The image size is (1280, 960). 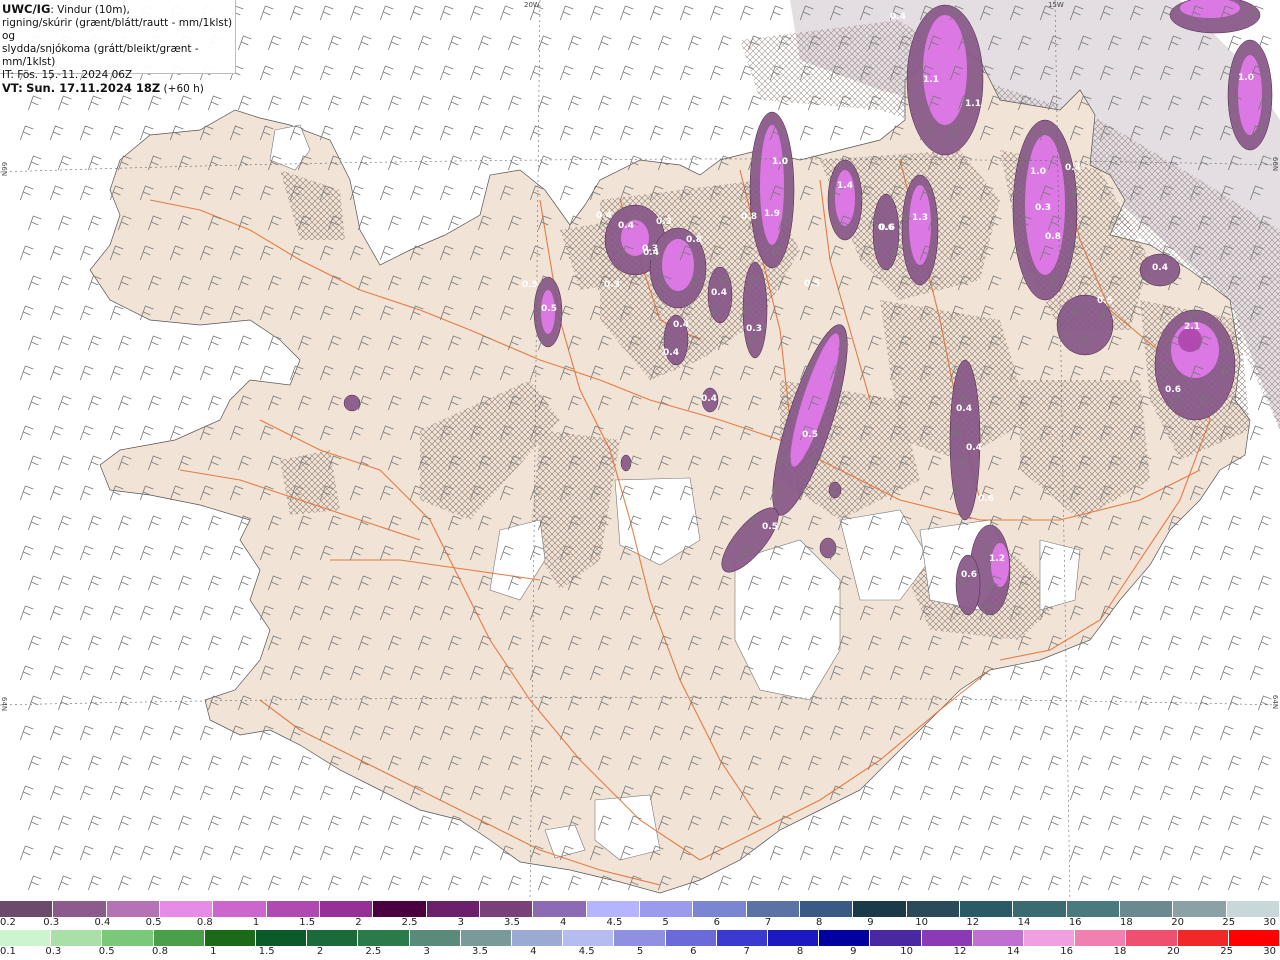 I want to click on lat-label-64n-right: 64N, so click(x=1275, y=702).